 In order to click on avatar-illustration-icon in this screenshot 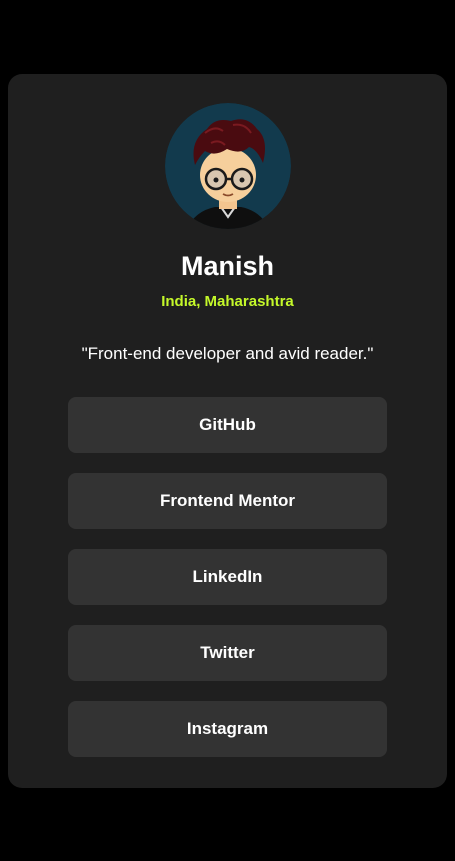, I will do `click(228, 166)`.